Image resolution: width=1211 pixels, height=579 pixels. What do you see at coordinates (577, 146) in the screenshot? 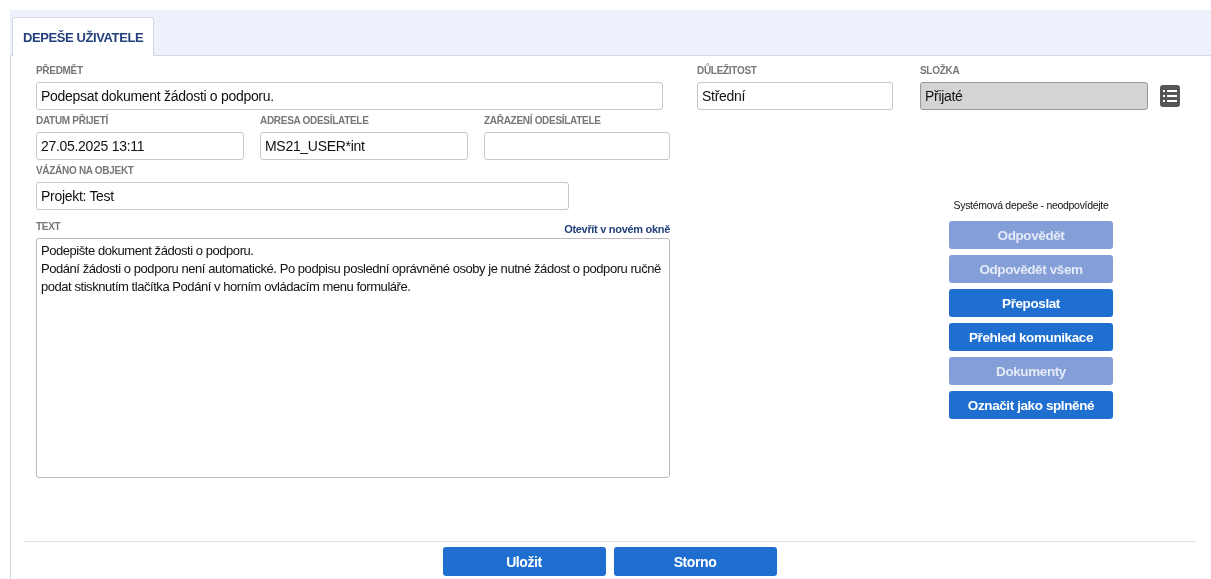
I see `sender-category-field` at bounding box center [577, 146].